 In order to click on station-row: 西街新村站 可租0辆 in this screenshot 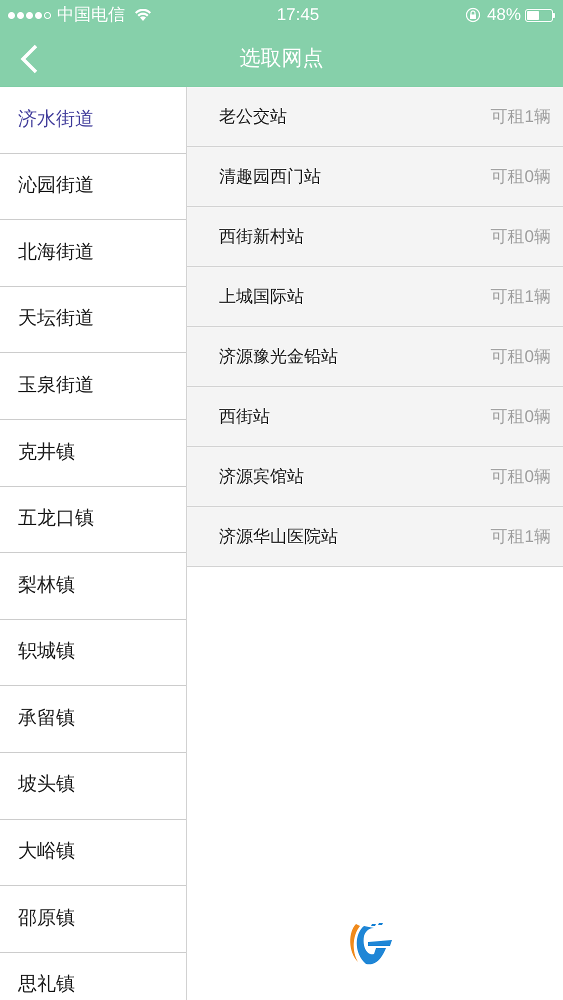, I will do `click(375, 237)`.